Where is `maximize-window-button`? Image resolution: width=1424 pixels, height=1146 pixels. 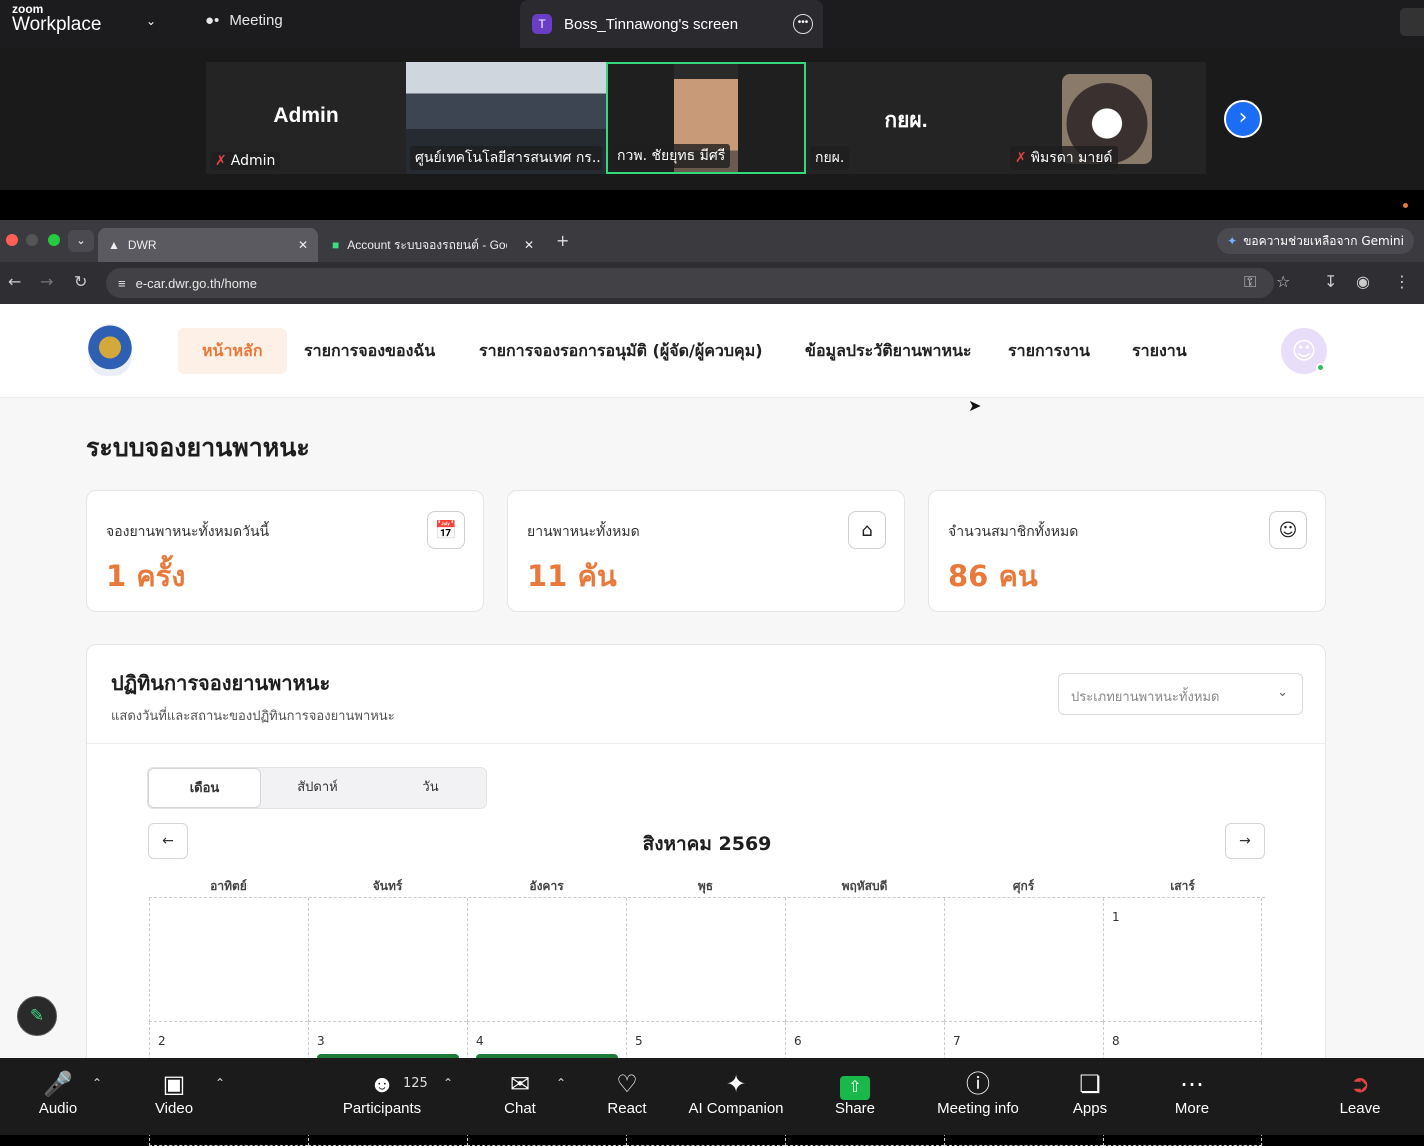 maximize-window-button is located at coordinates (54, 240).